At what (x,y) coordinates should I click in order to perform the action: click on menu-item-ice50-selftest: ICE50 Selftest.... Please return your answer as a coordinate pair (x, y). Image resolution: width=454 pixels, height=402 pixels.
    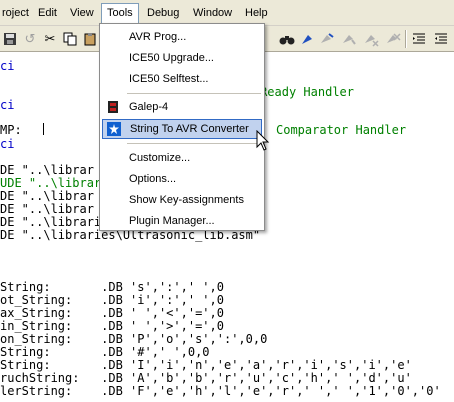
    Looking at the image, I should click on (182, 79).